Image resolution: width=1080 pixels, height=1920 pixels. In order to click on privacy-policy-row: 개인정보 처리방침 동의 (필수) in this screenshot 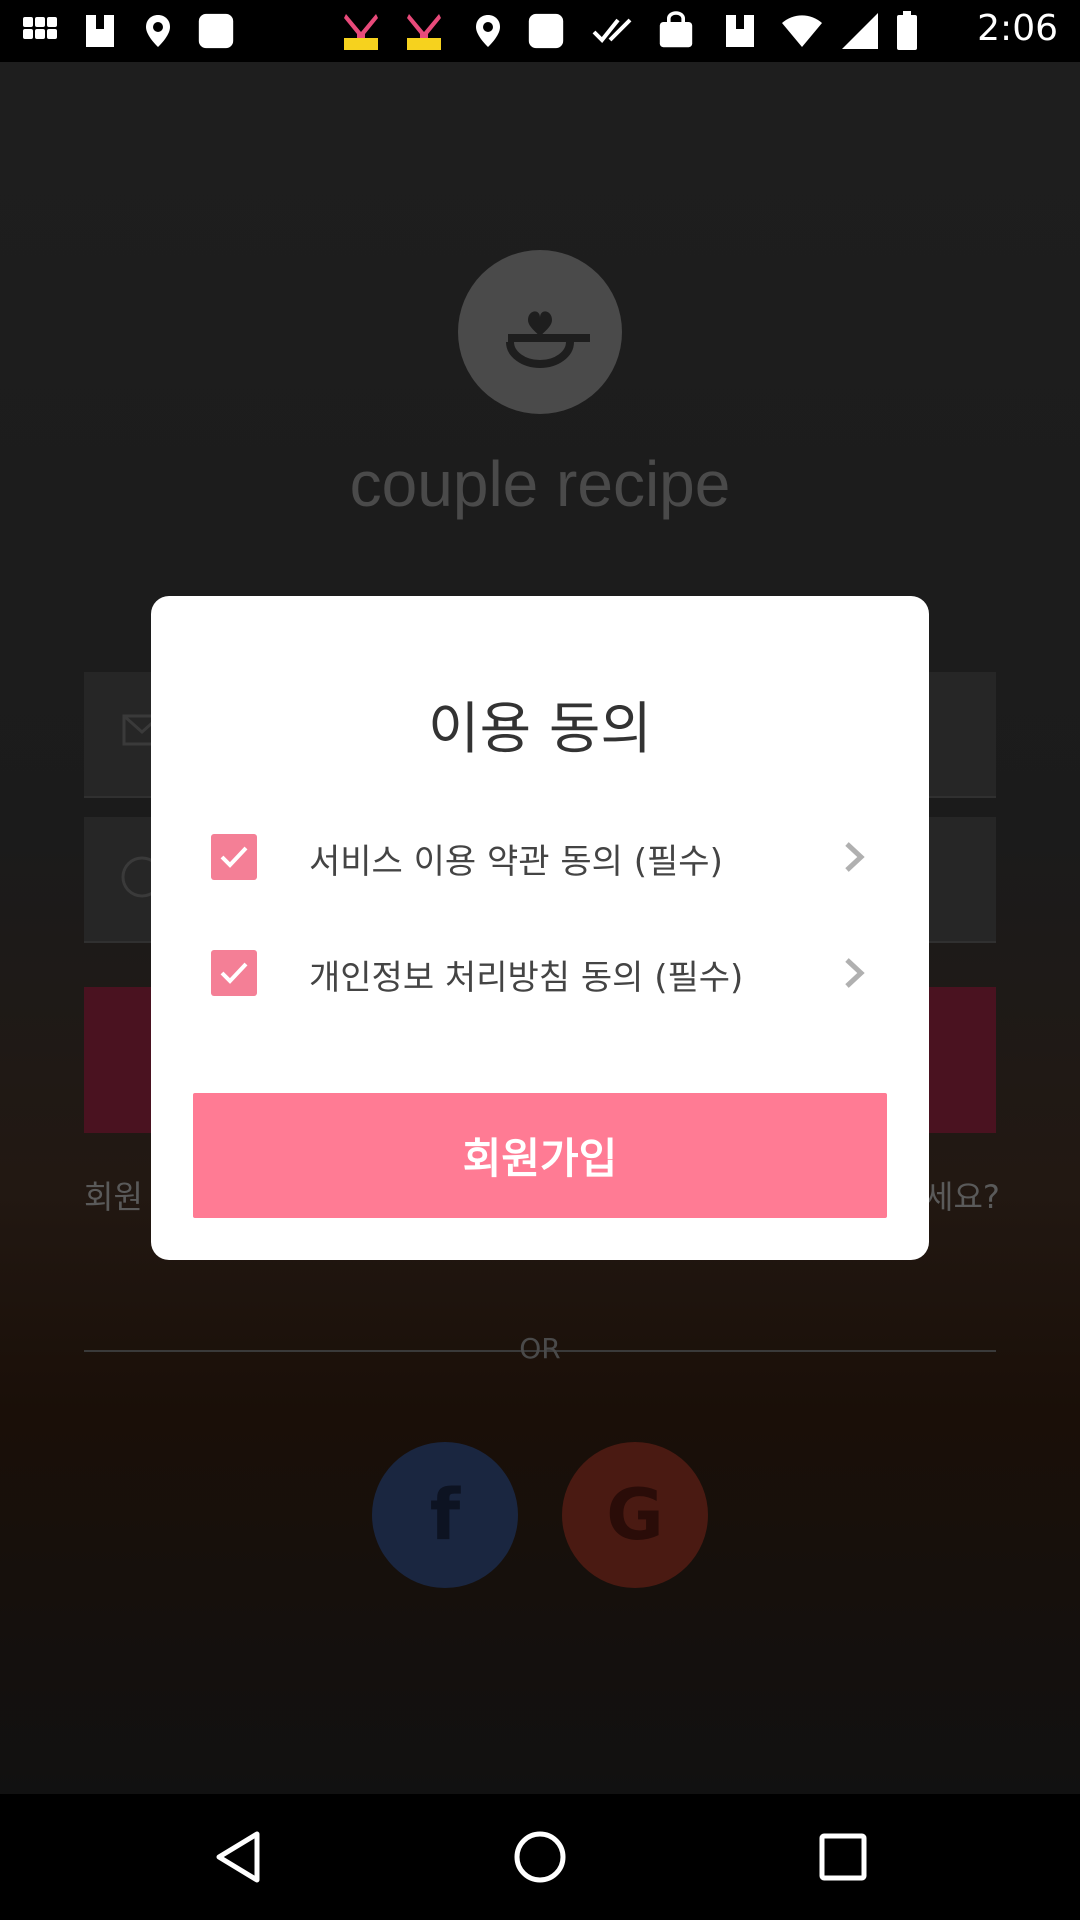, I will do `click(551, 972)`.